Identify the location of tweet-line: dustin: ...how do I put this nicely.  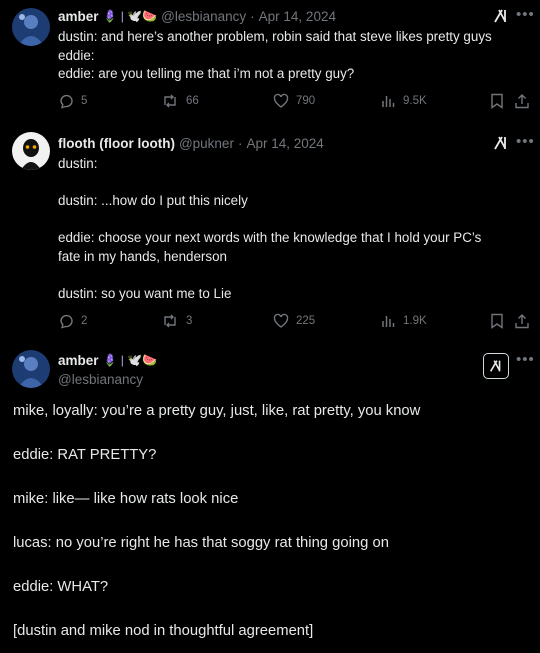
(153, 200).